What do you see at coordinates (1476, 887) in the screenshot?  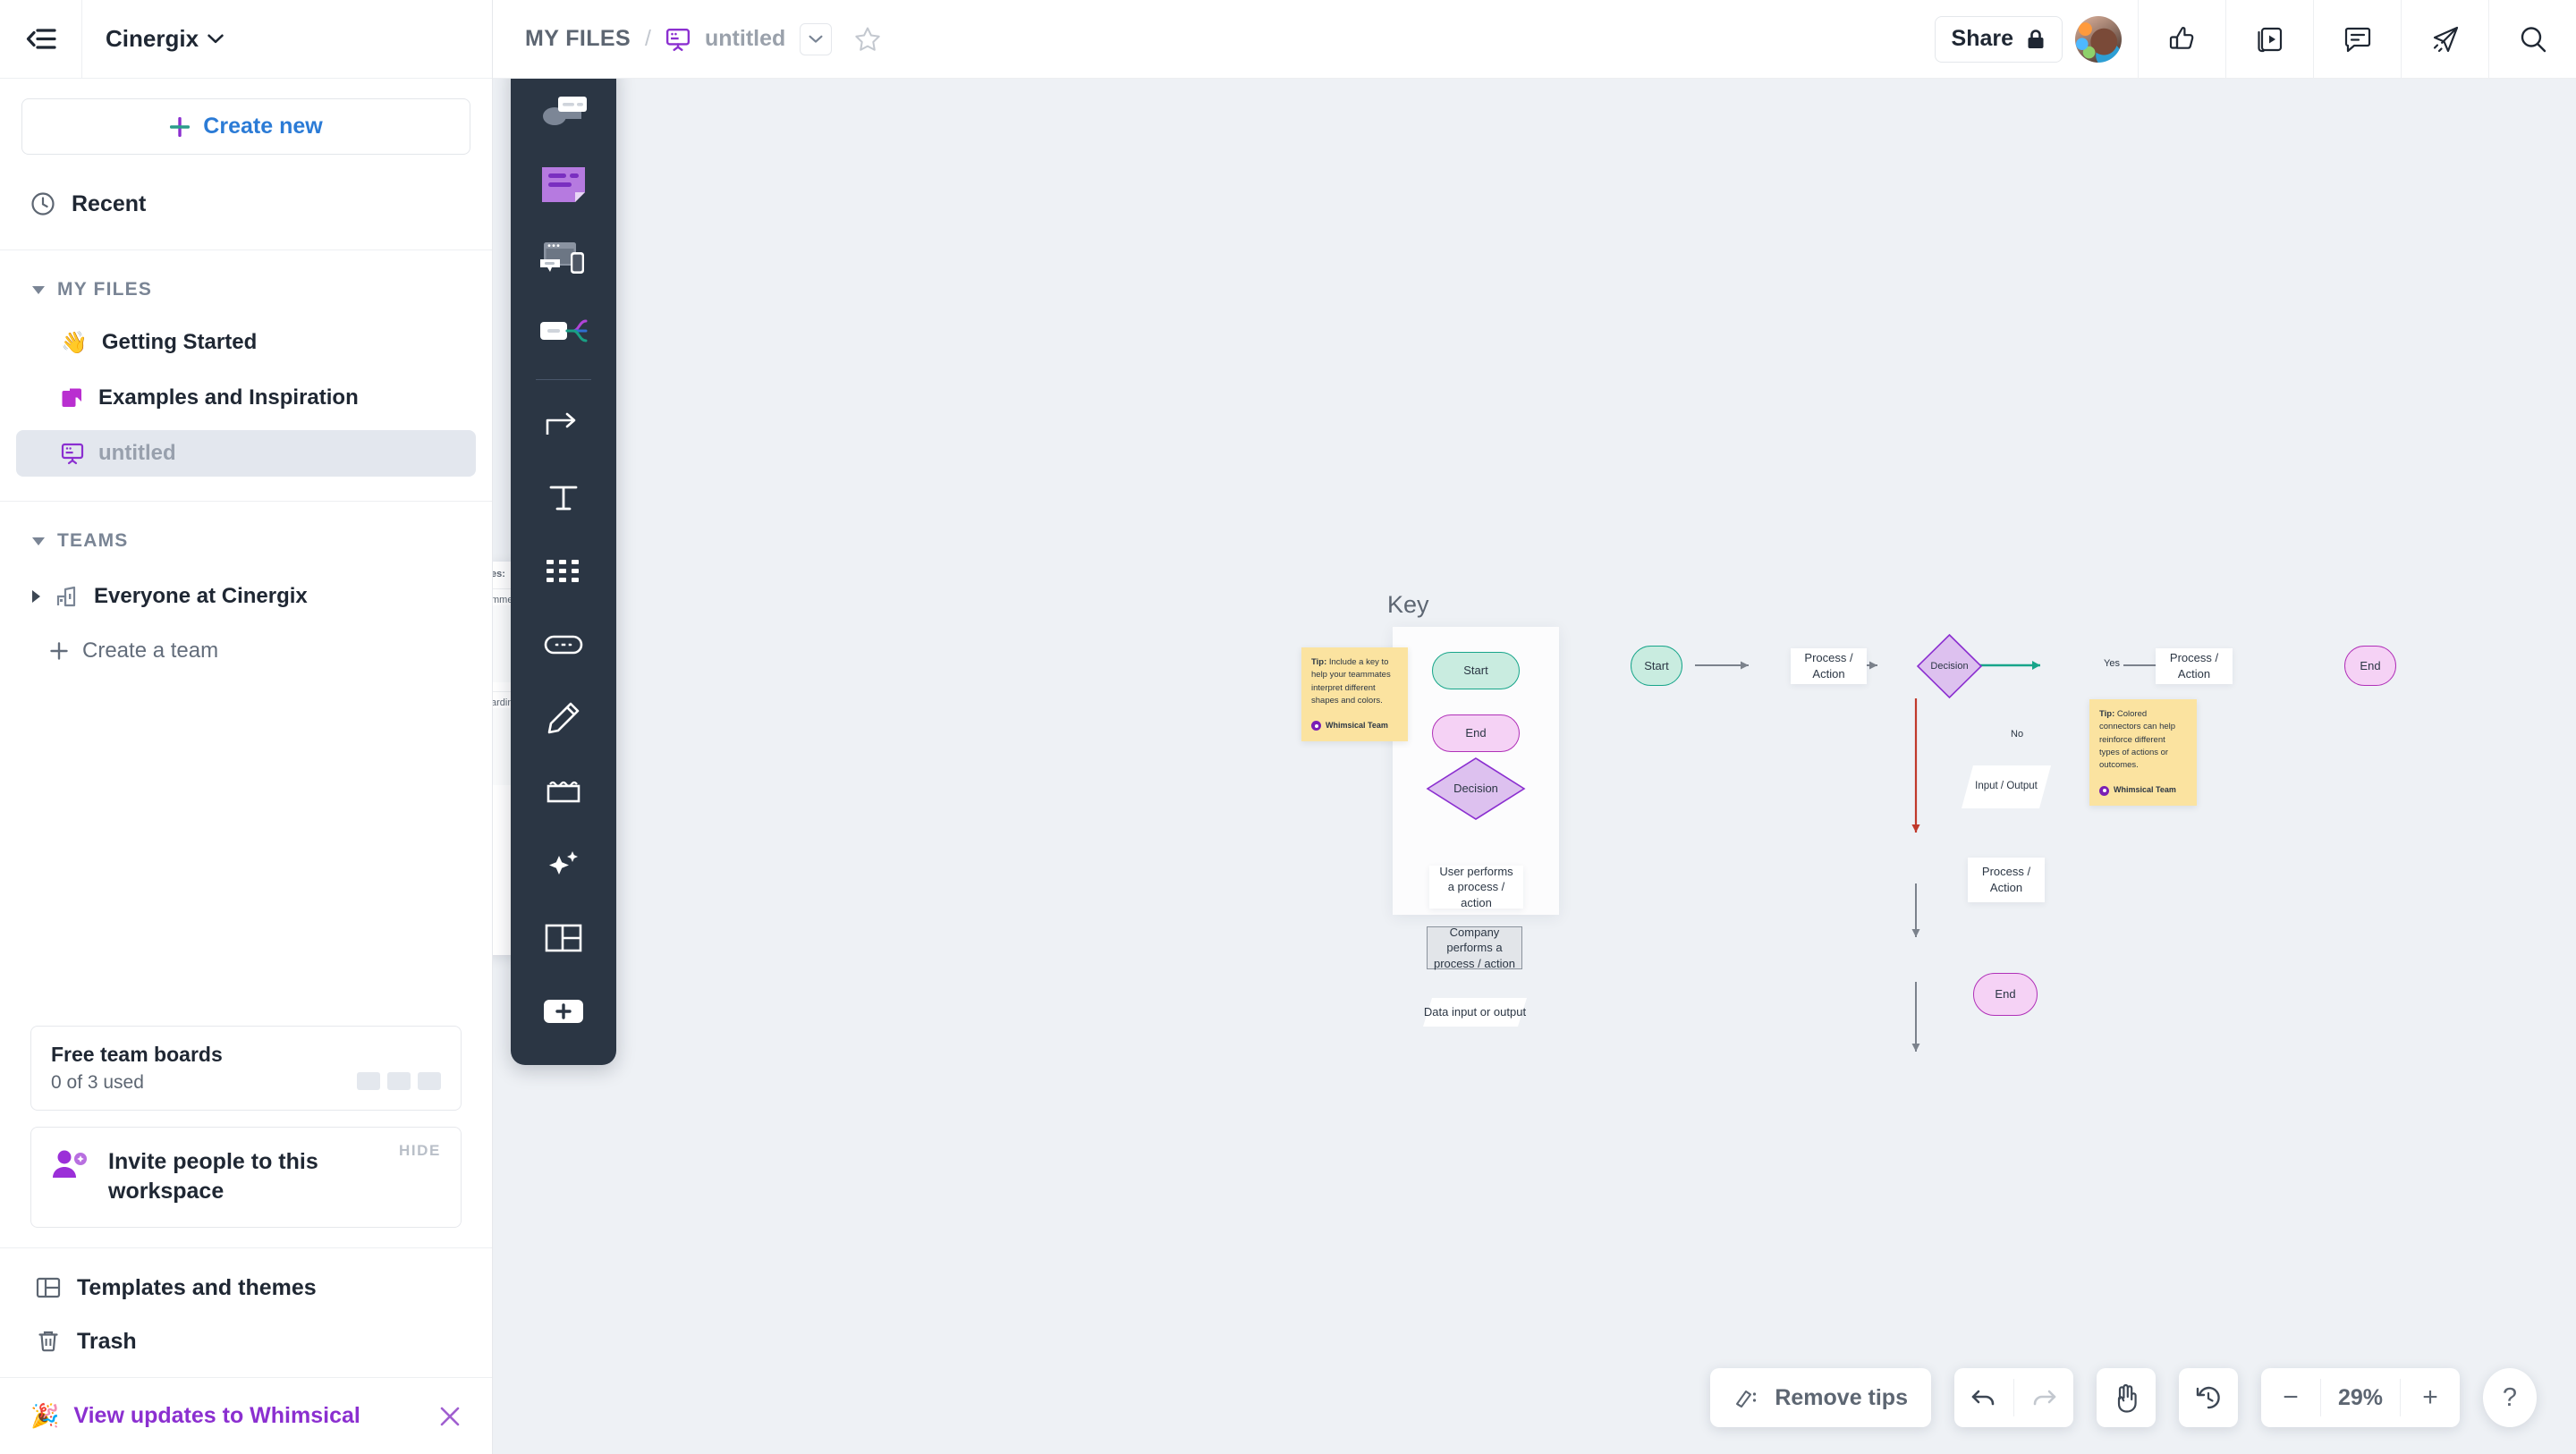 I see `key-shape-user-process: User performs a process / action` at bounding box center [1476, 887].